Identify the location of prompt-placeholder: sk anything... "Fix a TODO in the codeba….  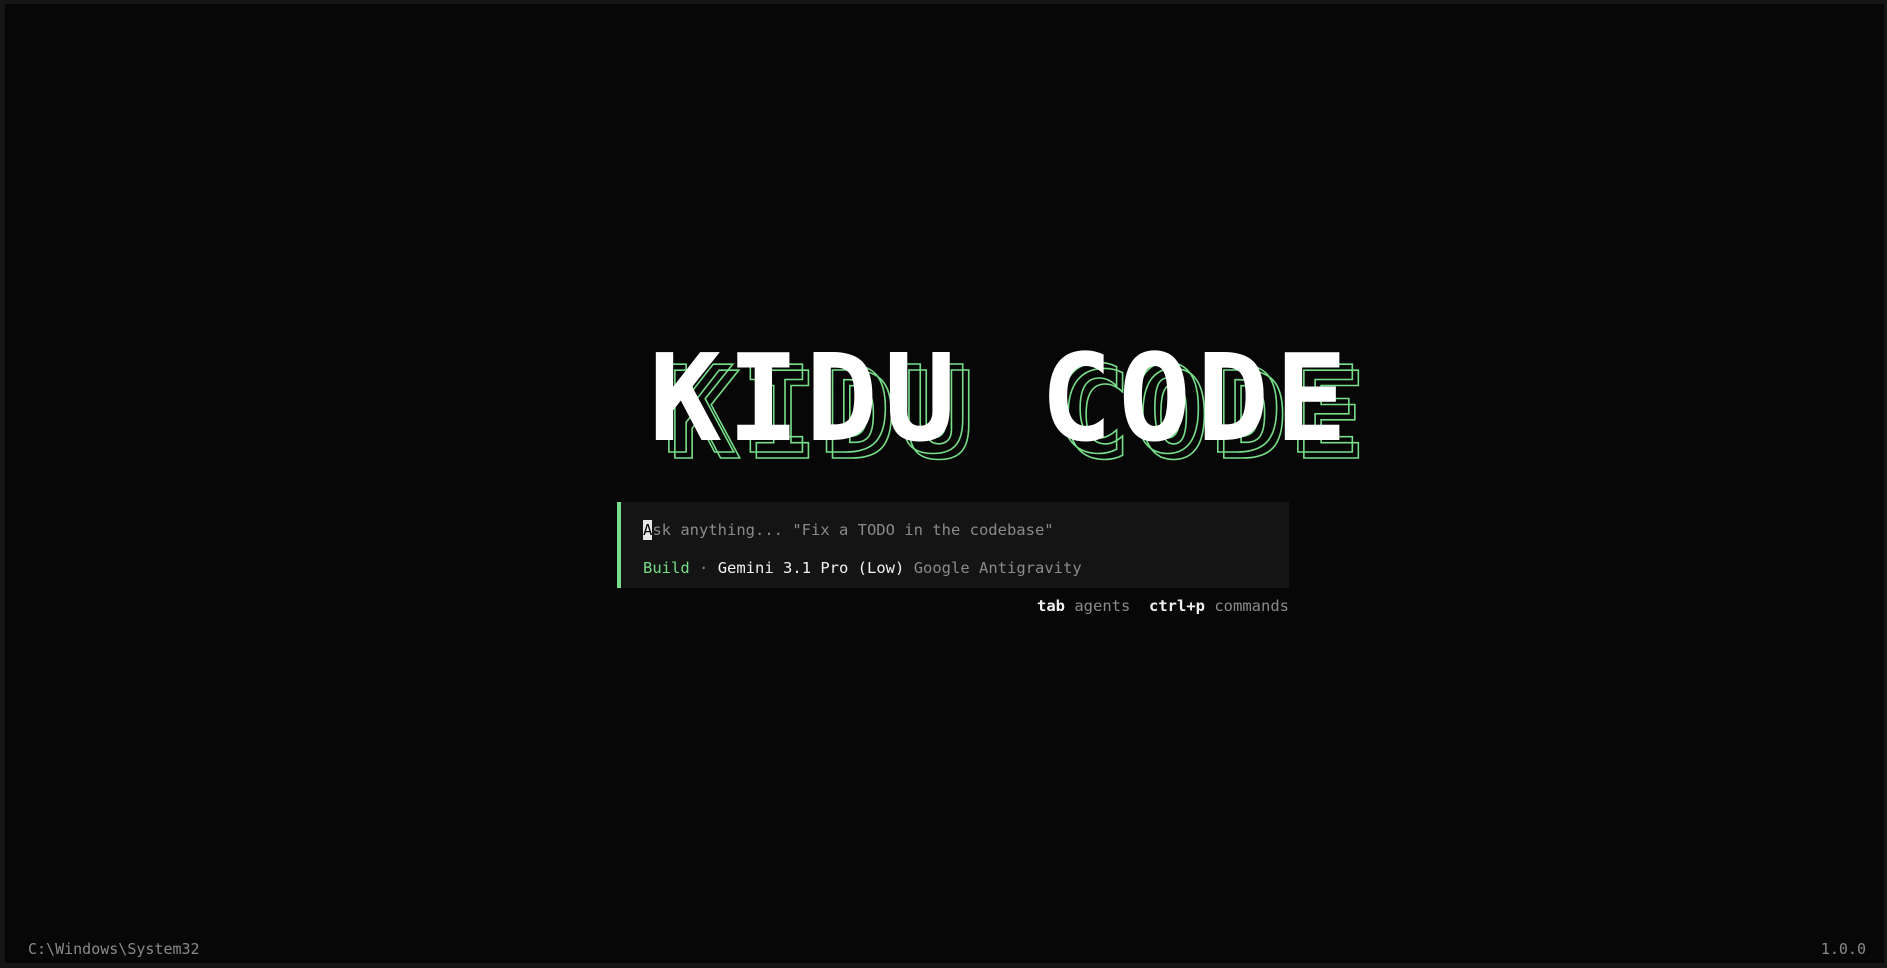
(853, 530).